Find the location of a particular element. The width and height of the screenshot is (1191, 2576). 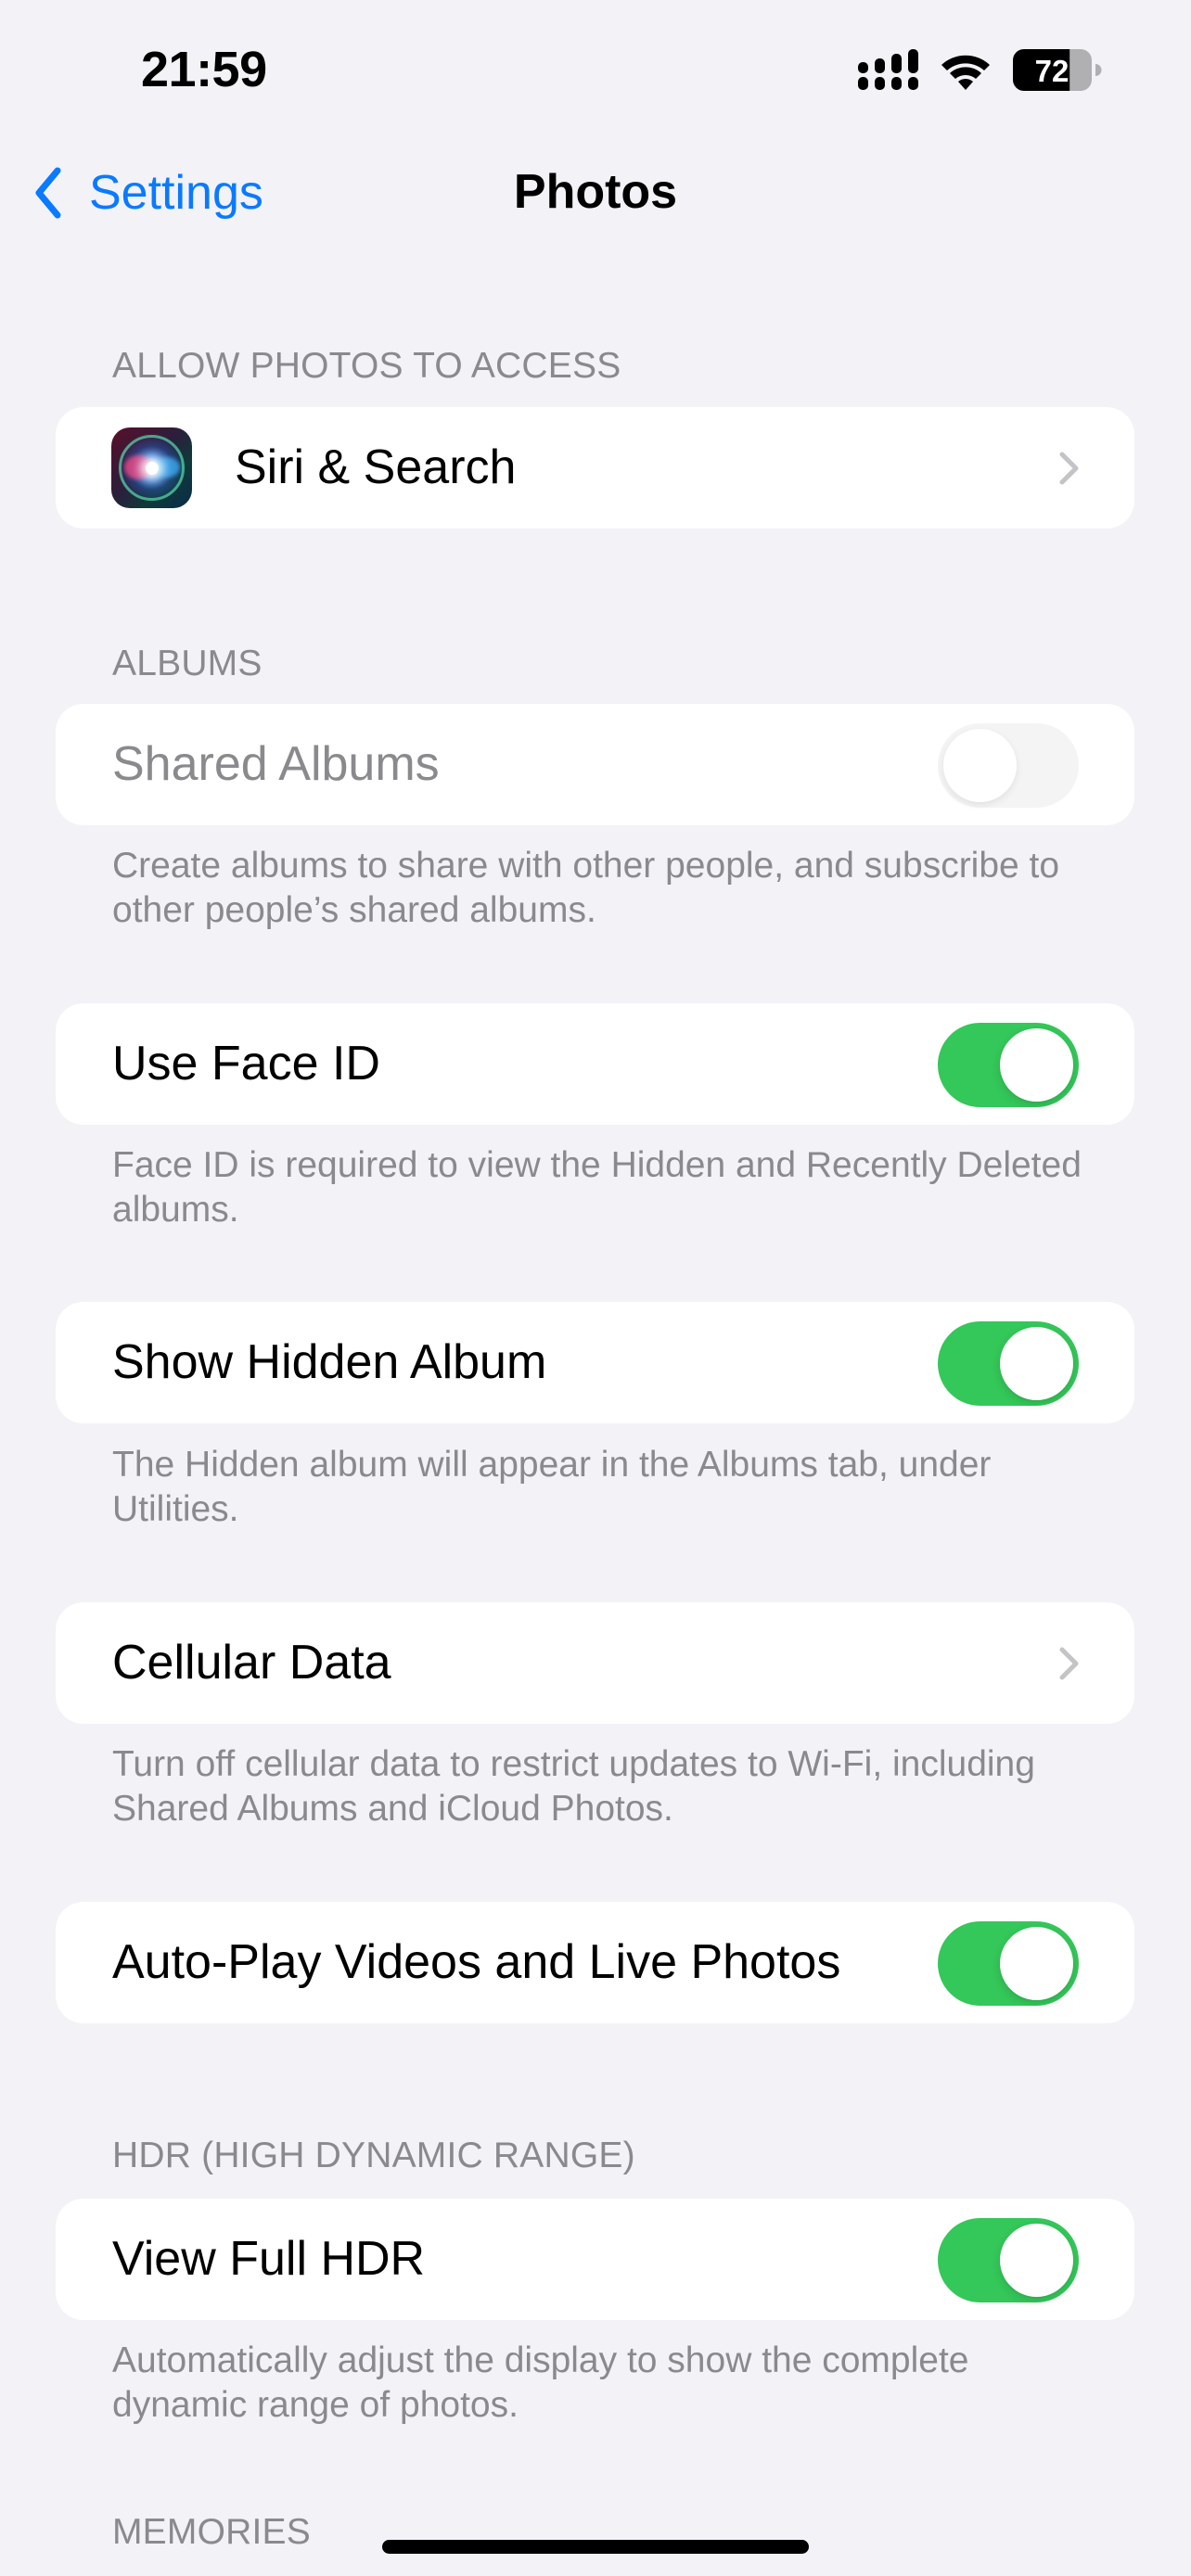

home-indicator is located at coordinates (595, 2547).